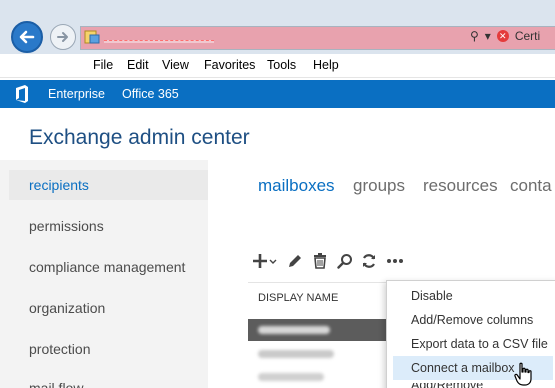 This screenshot has width=555, height=388. Describe the element at coordinates (103, 65) in the screenshot. I see `menu-file: File` at that location.